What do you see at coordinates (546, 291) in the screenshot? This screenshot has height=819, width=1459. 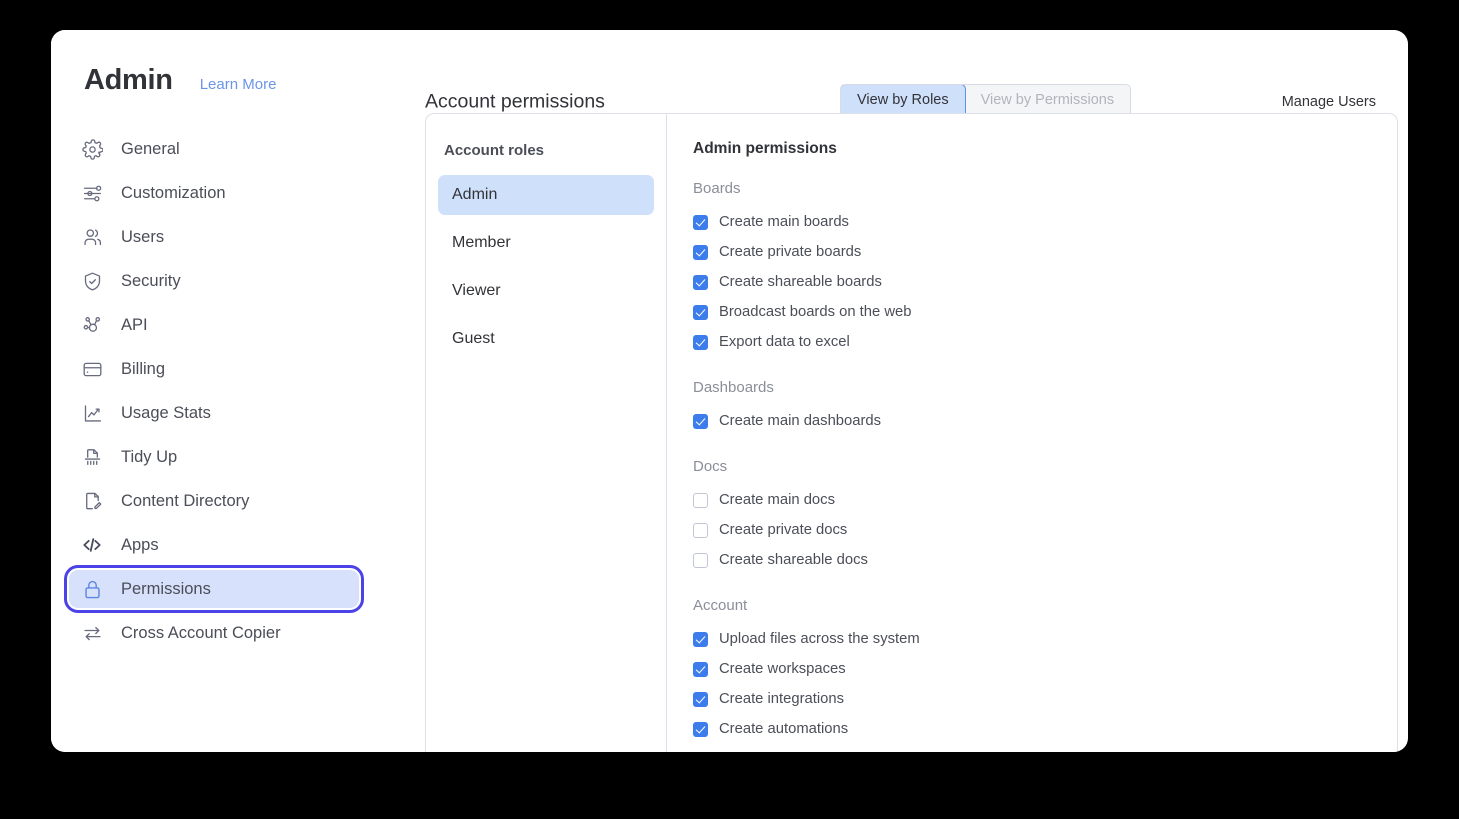 I see `role-item-viewer: Viewer` at bounding box center [546, 291].